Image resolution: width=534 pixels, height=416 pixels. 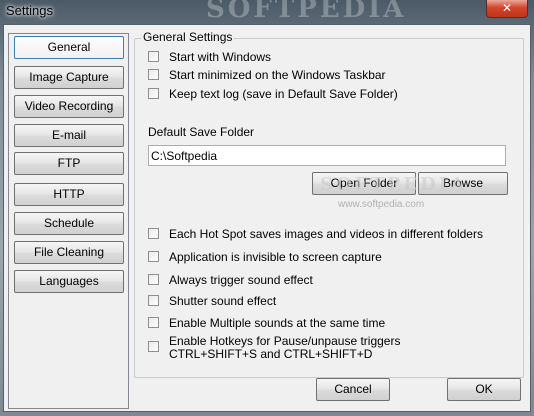 I want to click on nav-email-button: E-mail, so click(x=69, y=135).